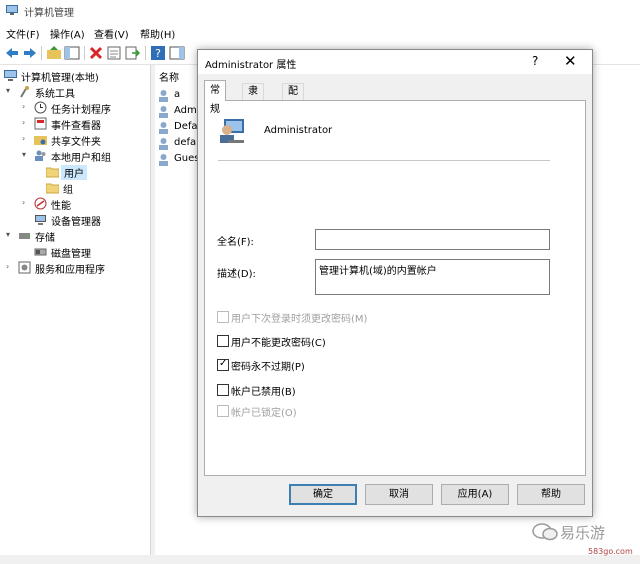  I want to click on checkmark-icon: ✓, so click(223, 363).